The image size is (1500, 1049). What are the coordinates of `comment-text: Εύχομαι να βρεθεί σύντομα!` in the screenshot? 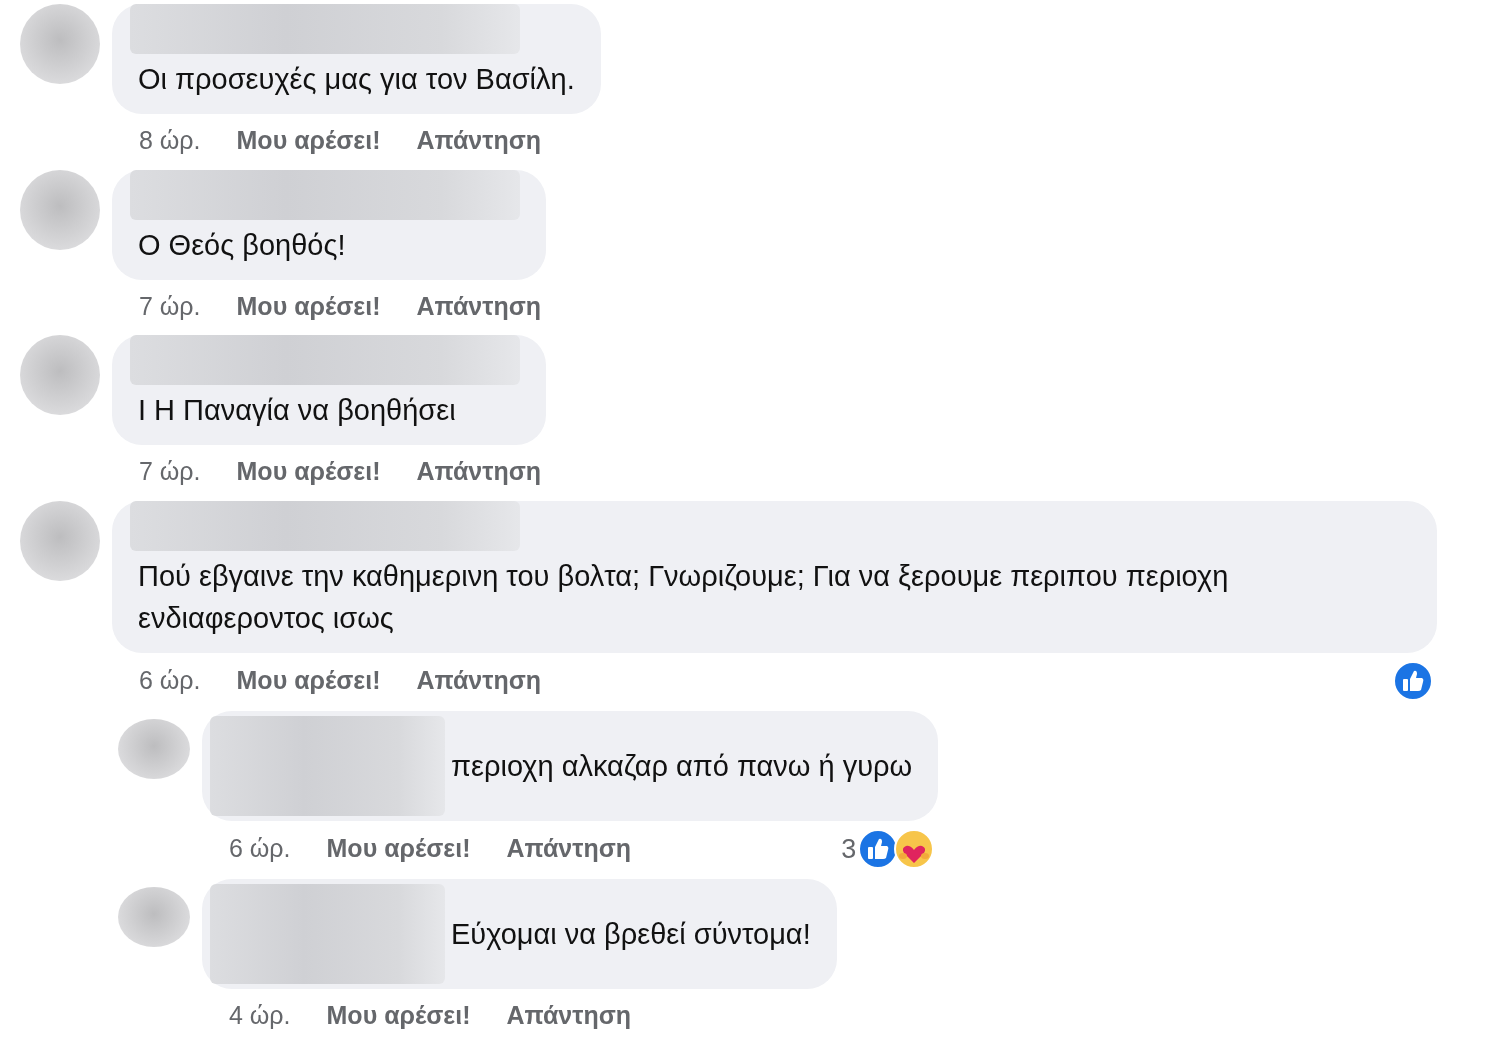 It's located at (631, 935).